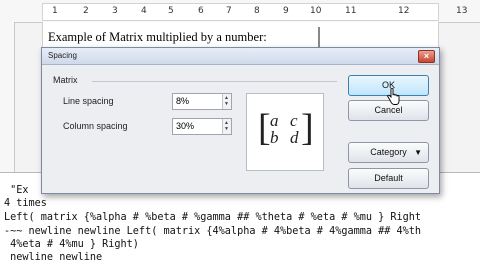 The image size is (480, 271). What do you see at coordinates (88, 101) in the screenshot?
I see `line-spacing-label: Line spacing` at bounding box center [88, 101].